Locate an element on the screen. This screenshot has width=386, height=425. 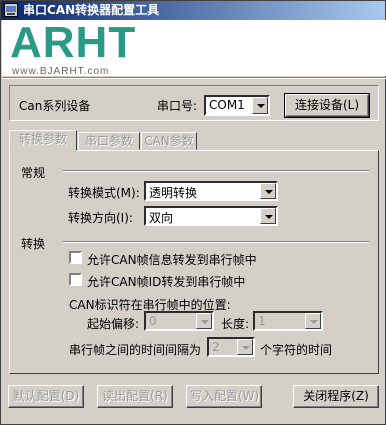
close-program-label: 关闭程序(Z) is located at coordinates (336, 396).